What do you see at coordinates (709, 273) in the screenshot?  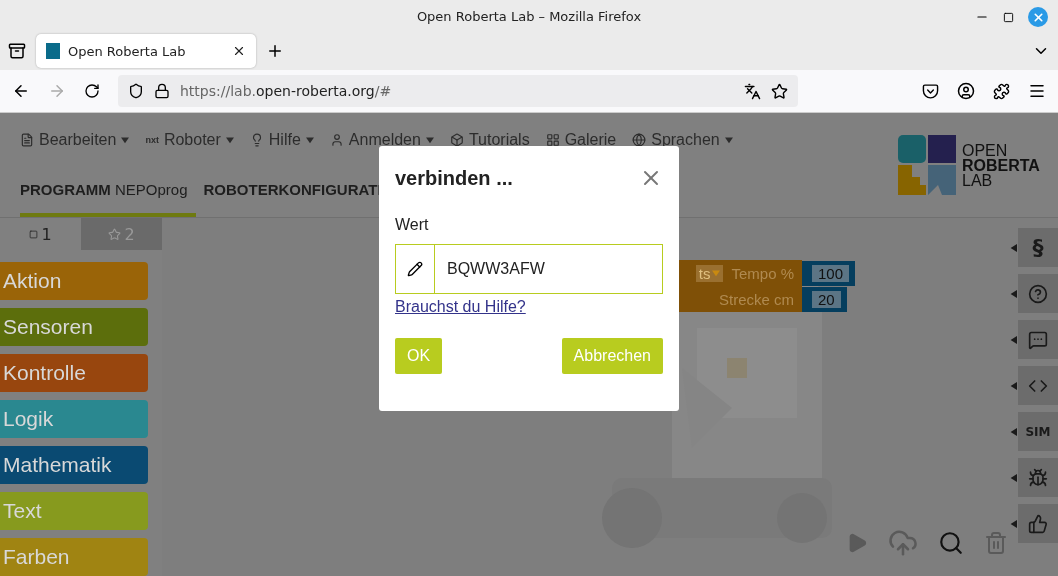 I see `block-dropdown: ts` at bounding box center [709, 273].